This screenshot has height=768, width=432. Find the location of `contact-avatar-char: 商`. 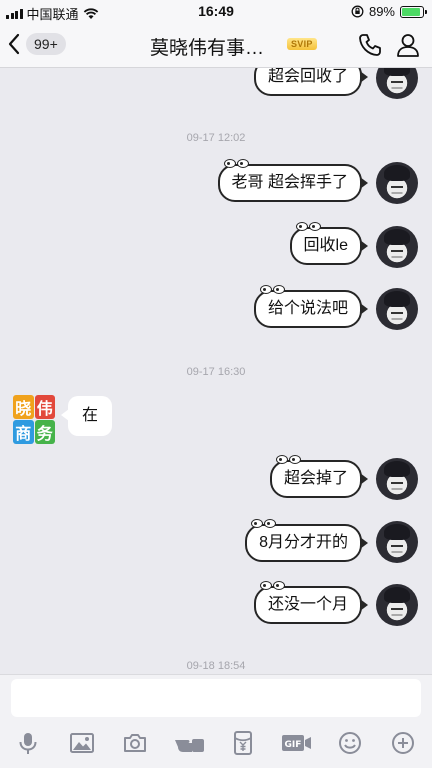

contact-avatar-char: 商 is located at coordinates (23, 432).